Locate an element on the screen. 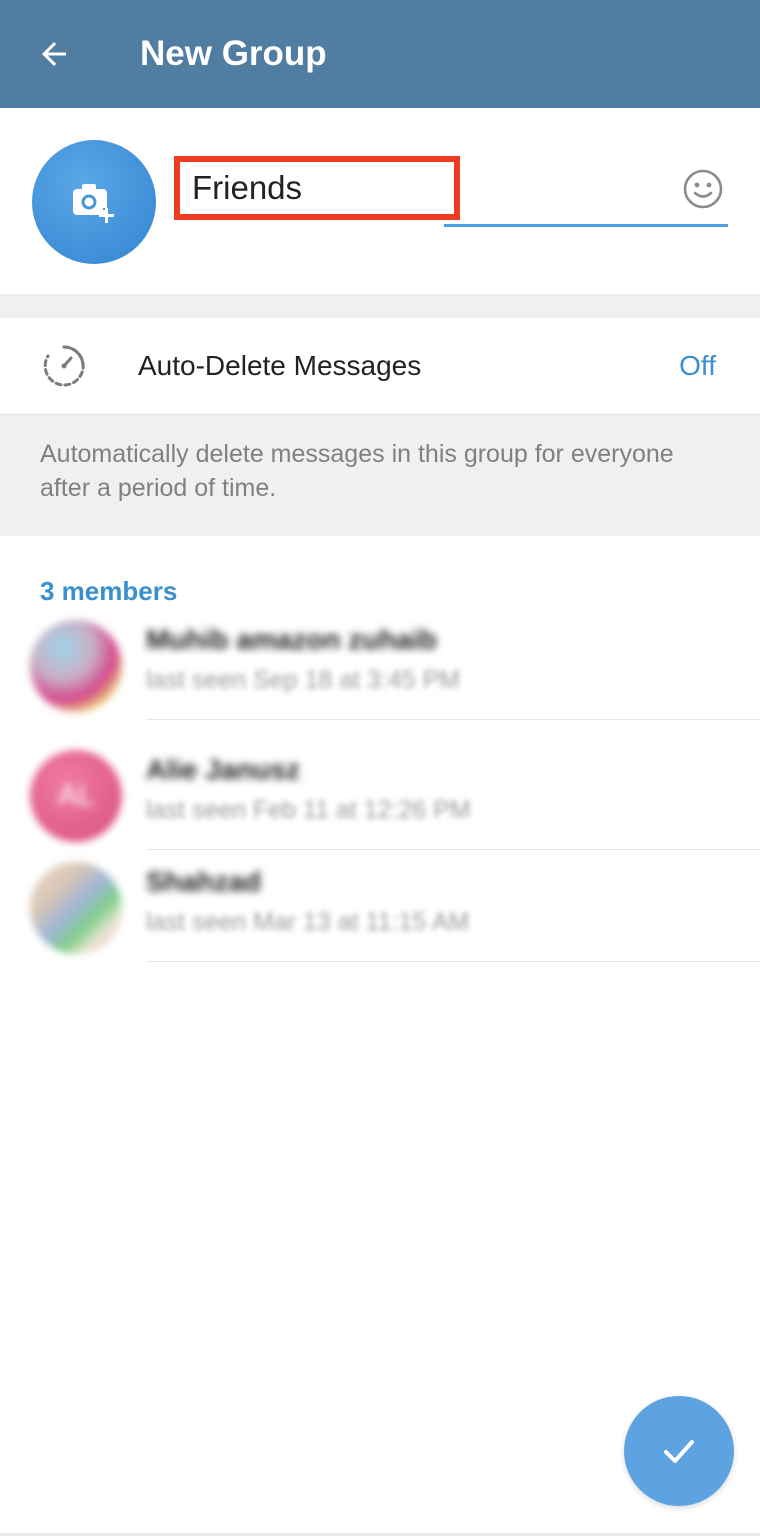 The width and height of the screenshot is (760, 1536). member-name: Alie Janusz is located at coordinates (223, 769).